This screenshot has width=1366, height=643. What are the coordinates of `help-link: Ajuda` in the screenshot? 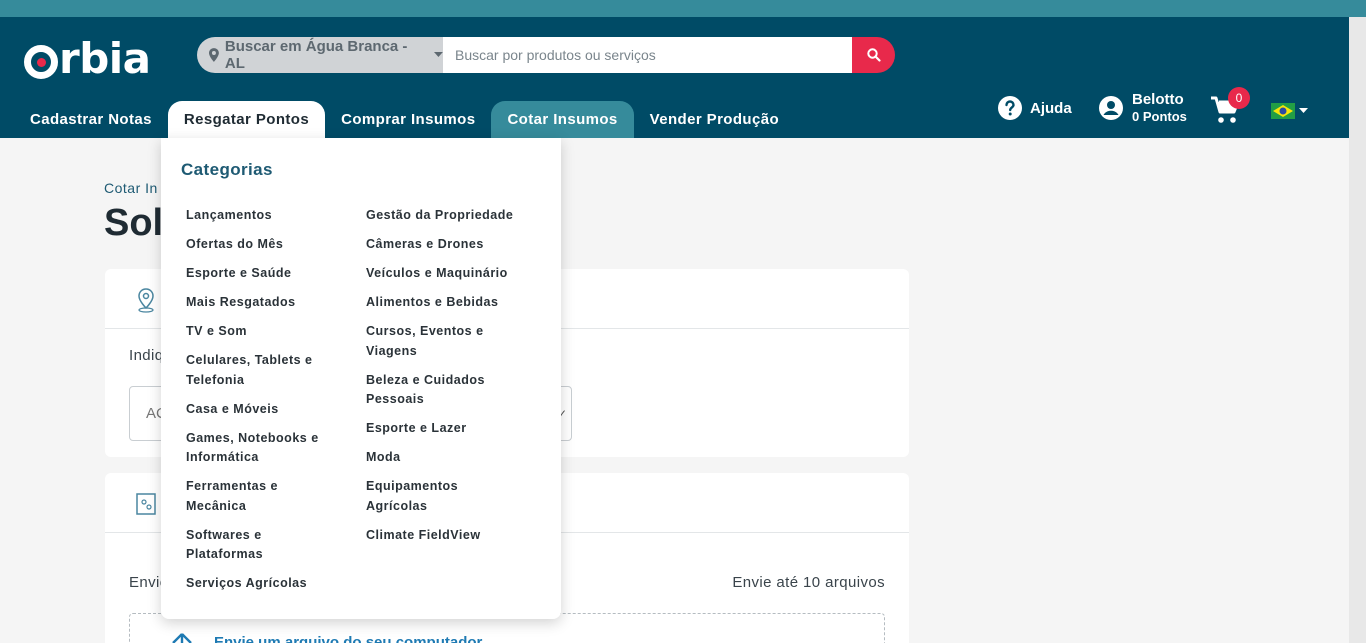 It's located at (1034, 108).